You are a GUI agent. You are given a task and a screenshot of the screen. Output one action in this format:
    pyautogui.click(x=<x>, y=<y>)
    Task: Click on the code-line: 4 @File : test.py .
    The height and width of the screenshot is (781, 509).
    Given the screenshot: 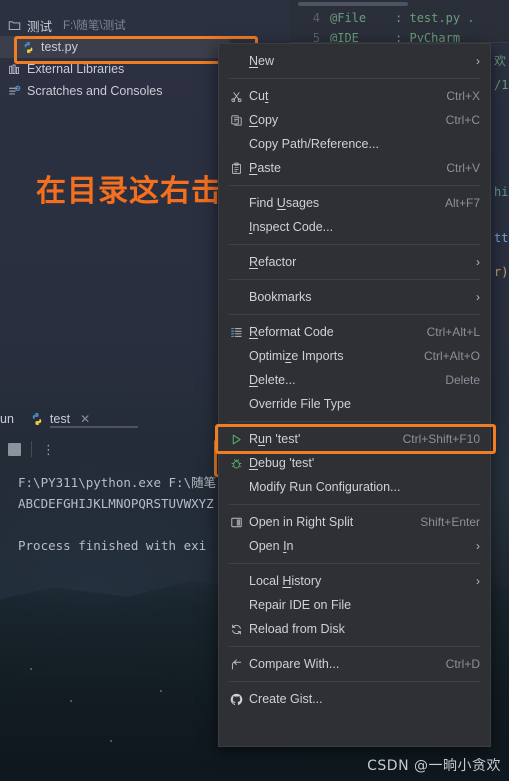 What is the action you would take?
    pyautogui.click(x=399, y=18)
    